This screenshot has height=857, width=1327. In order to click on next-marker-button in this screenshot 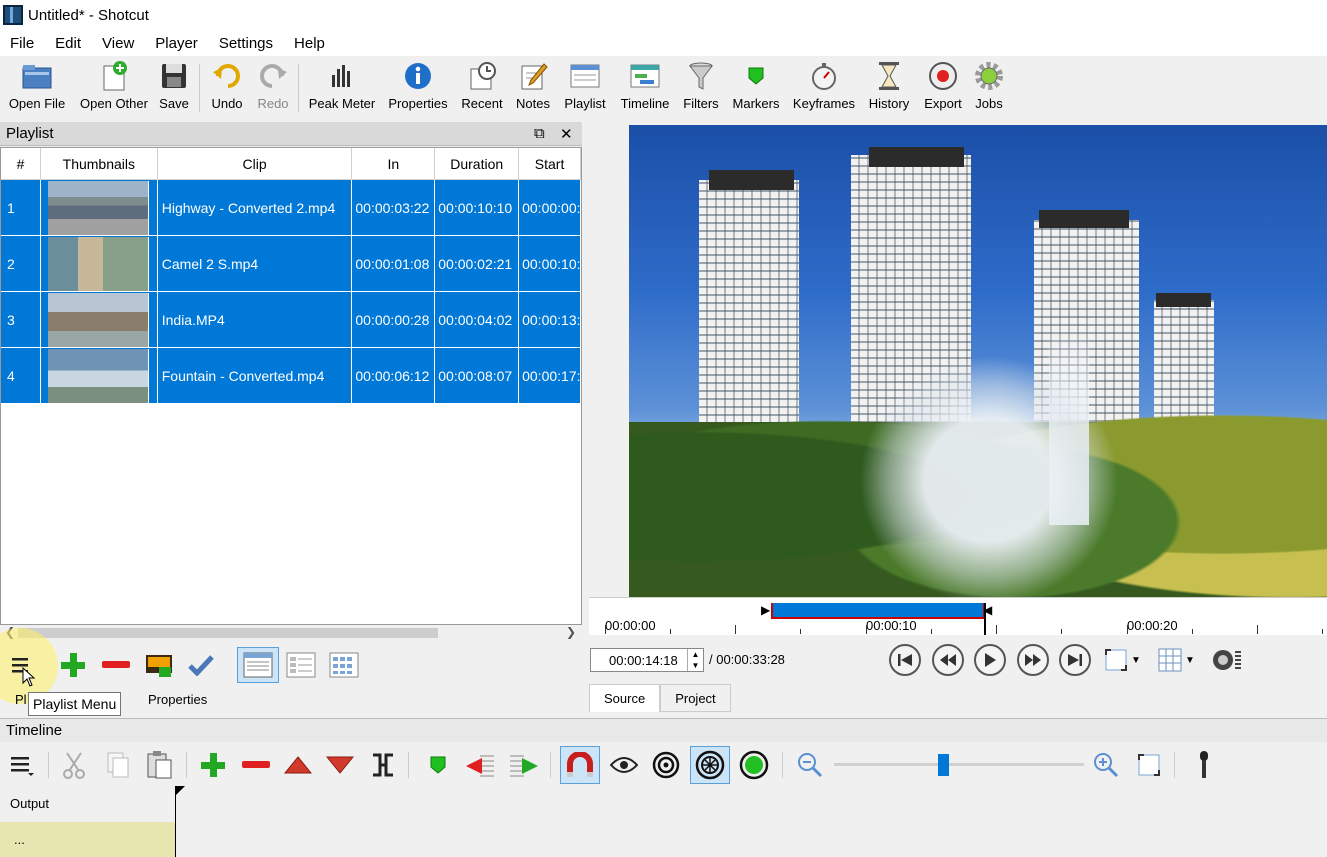, I will do `click(524, 765)`.